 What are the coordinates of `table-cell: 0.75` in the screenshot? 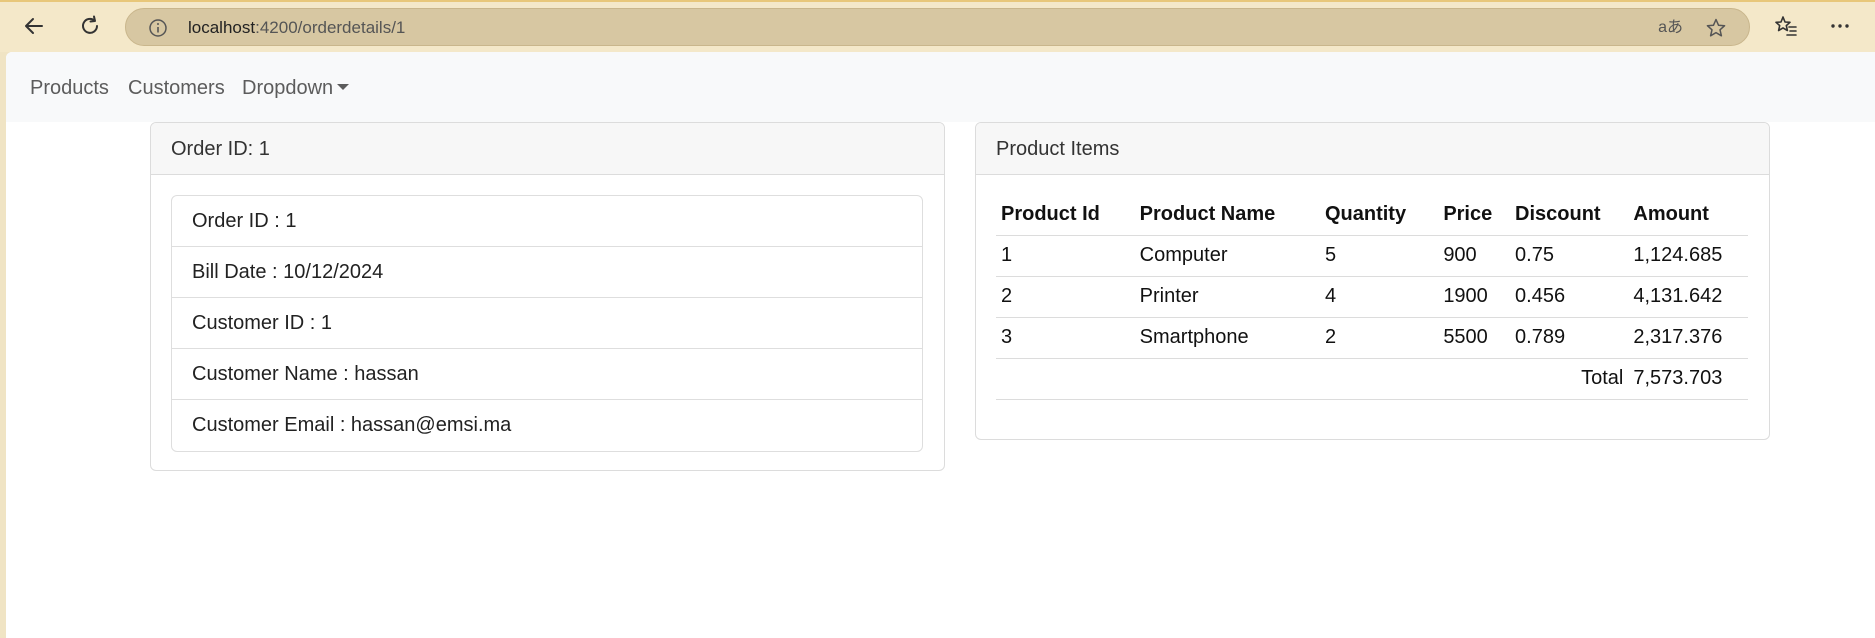 It's located at (1569, 256).